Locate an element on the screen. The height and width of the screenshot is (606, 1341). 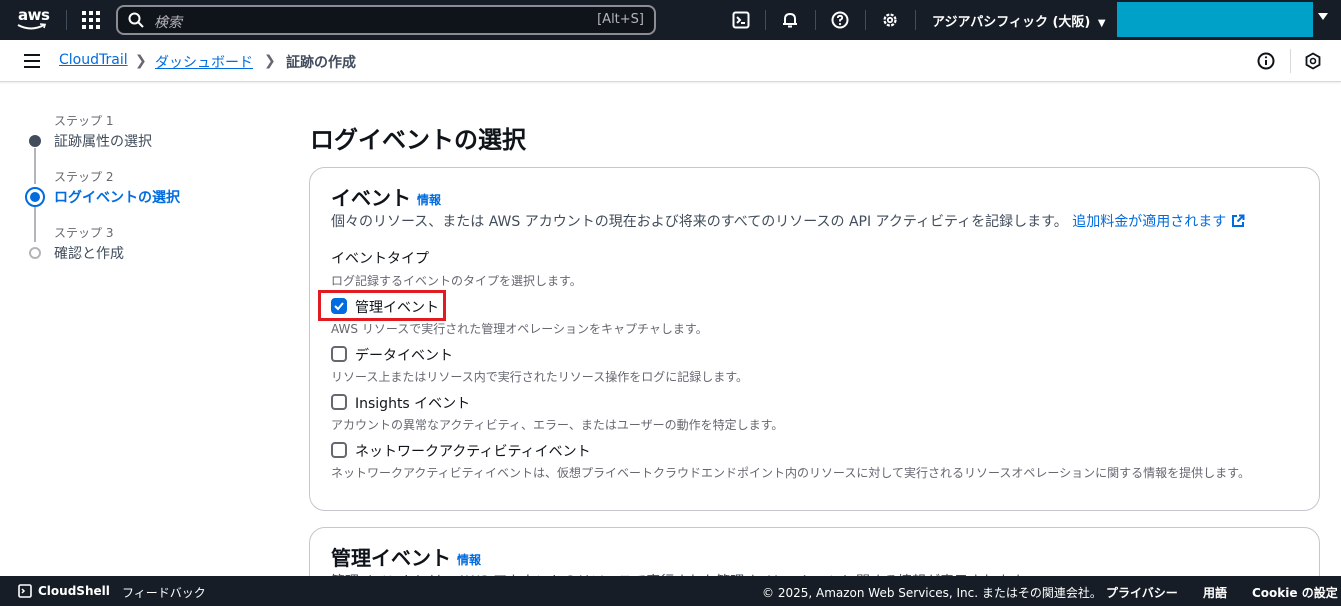
search-shortcut: [Alt+S] is located at coordinates (620, 19).